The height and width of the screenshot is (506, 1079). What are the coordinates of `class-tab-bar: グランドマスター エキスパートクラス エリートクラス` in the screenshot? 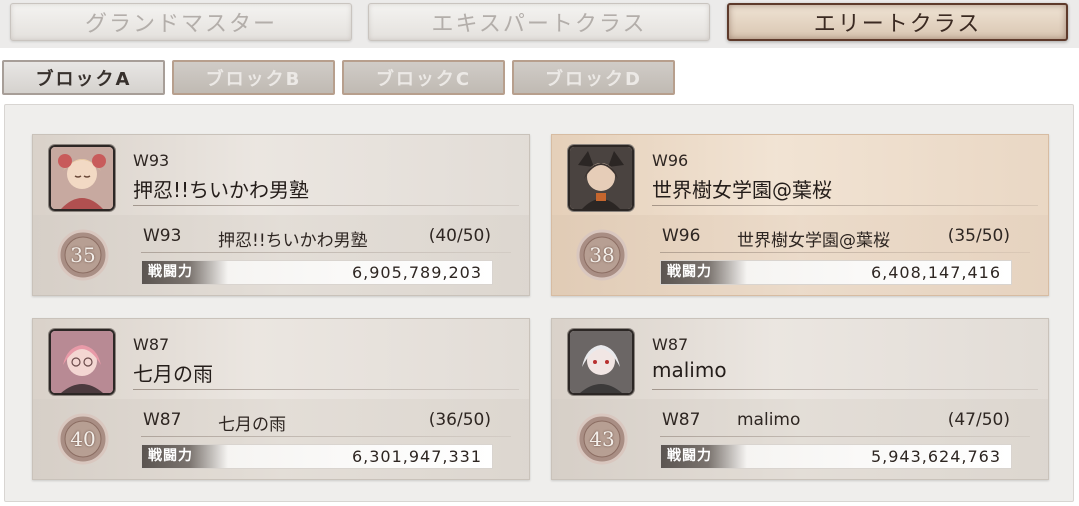 It's located at (539, 24).